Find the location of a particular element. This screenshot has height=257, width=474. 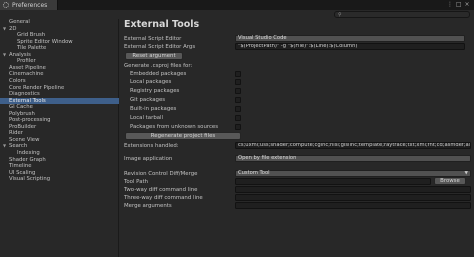

sidebar-item-label: ProBuilder is located at coordinates (23, 126).